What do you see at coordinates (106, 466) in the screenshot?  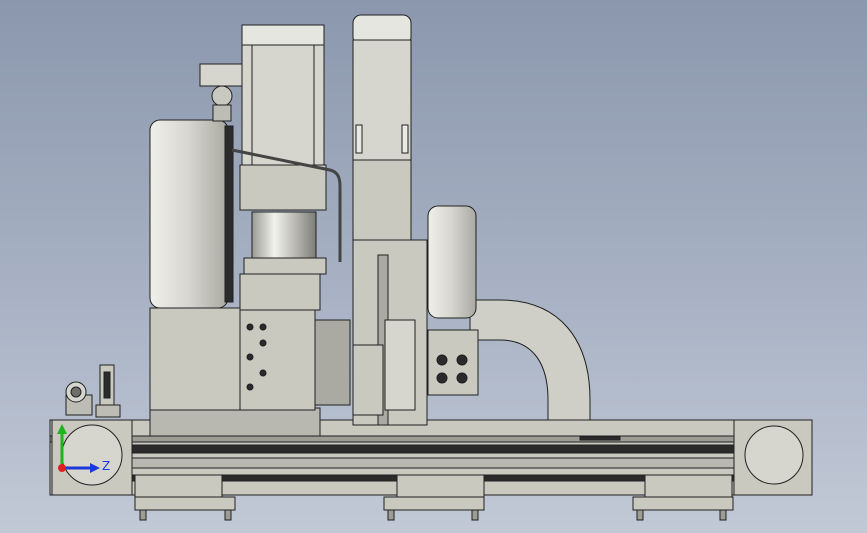 I see `triad-z-label: Z` at bounding box center [106, 466].